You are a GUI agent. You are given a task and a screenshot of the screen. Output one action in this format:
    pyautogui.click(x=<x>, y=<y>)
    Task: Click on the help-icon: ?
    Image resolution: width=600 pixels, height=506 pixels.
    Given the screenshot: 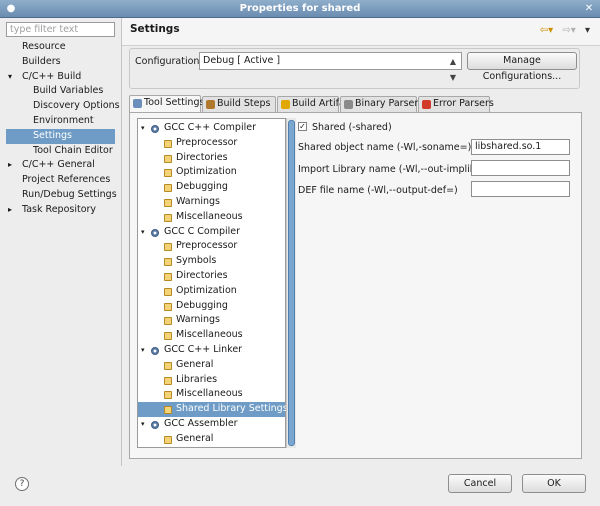 What is the action you would take?
    pyautogui.click(x=22, y=484)
    